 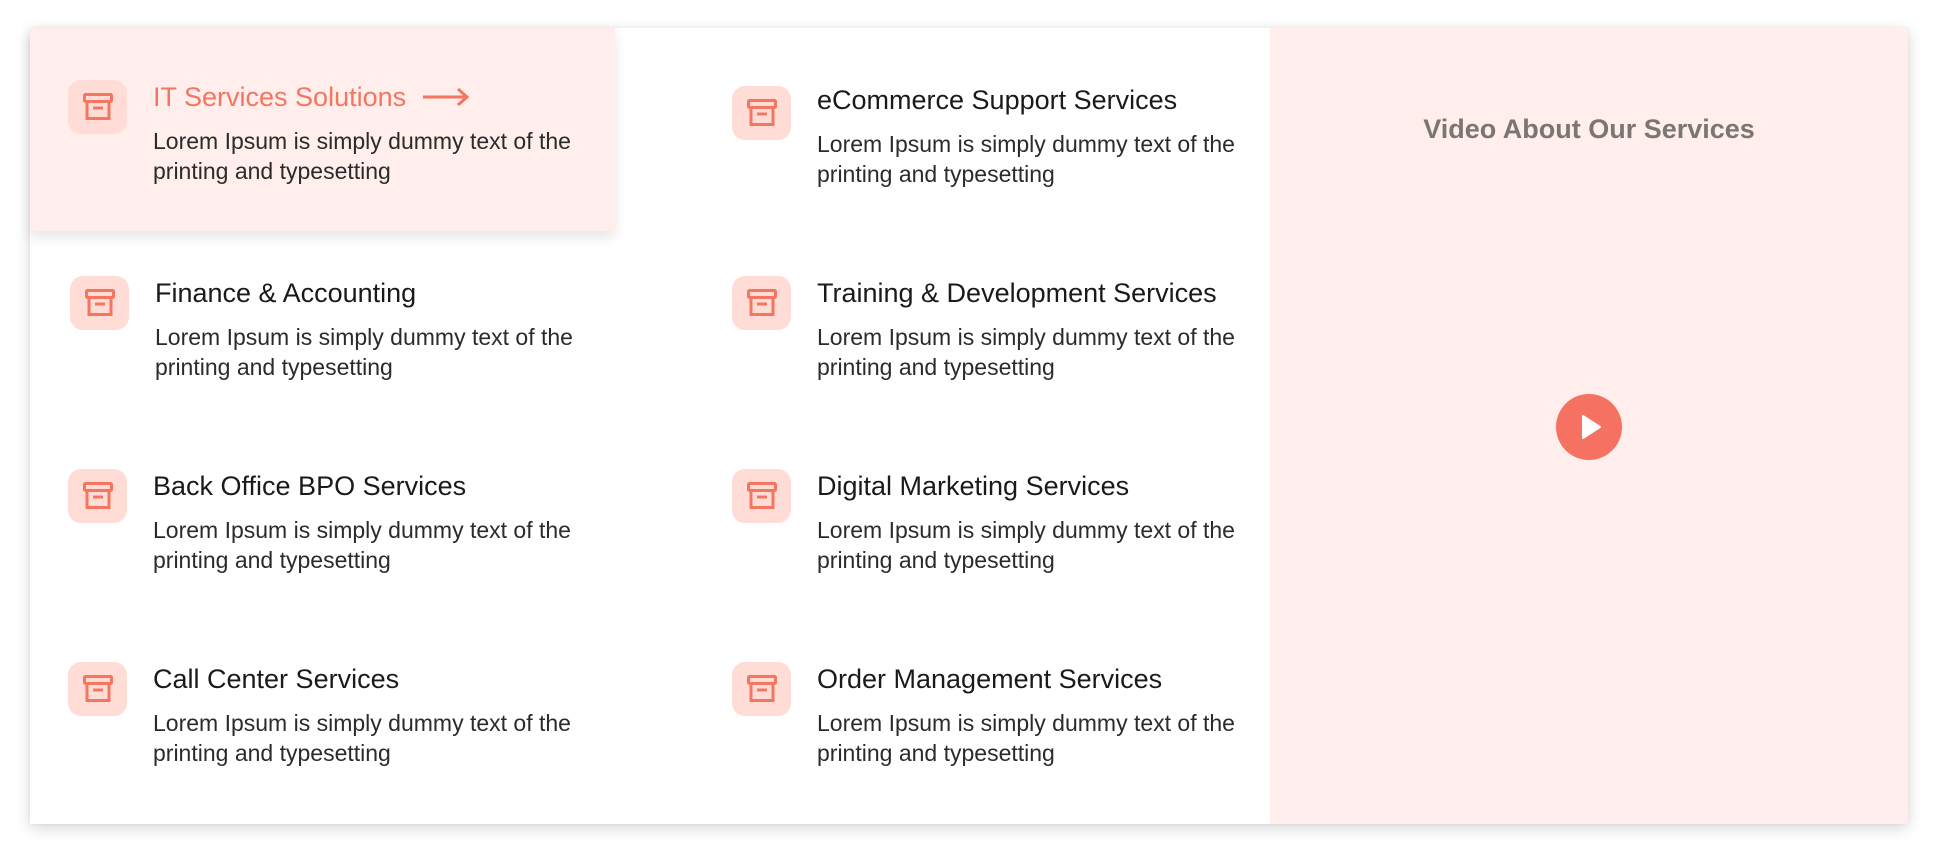 I want to click on arrow-right-icon, so click(x=446, y=96).